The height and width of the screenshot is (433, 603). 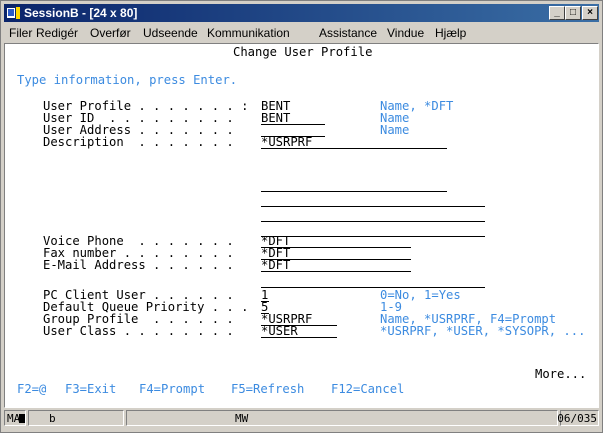 What do you see at coordinates (110, 33) in the screenshot?
I see `menu-overfor: Overfør` at bounding box center [110, 33].